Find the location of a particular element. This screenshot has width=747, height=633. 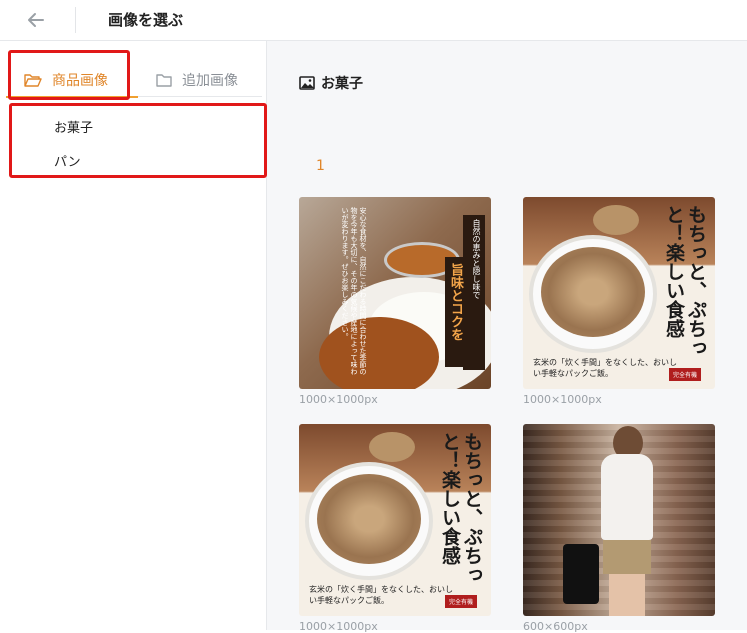

pagination-page-1: 1 is located at coordinates (320, 166).